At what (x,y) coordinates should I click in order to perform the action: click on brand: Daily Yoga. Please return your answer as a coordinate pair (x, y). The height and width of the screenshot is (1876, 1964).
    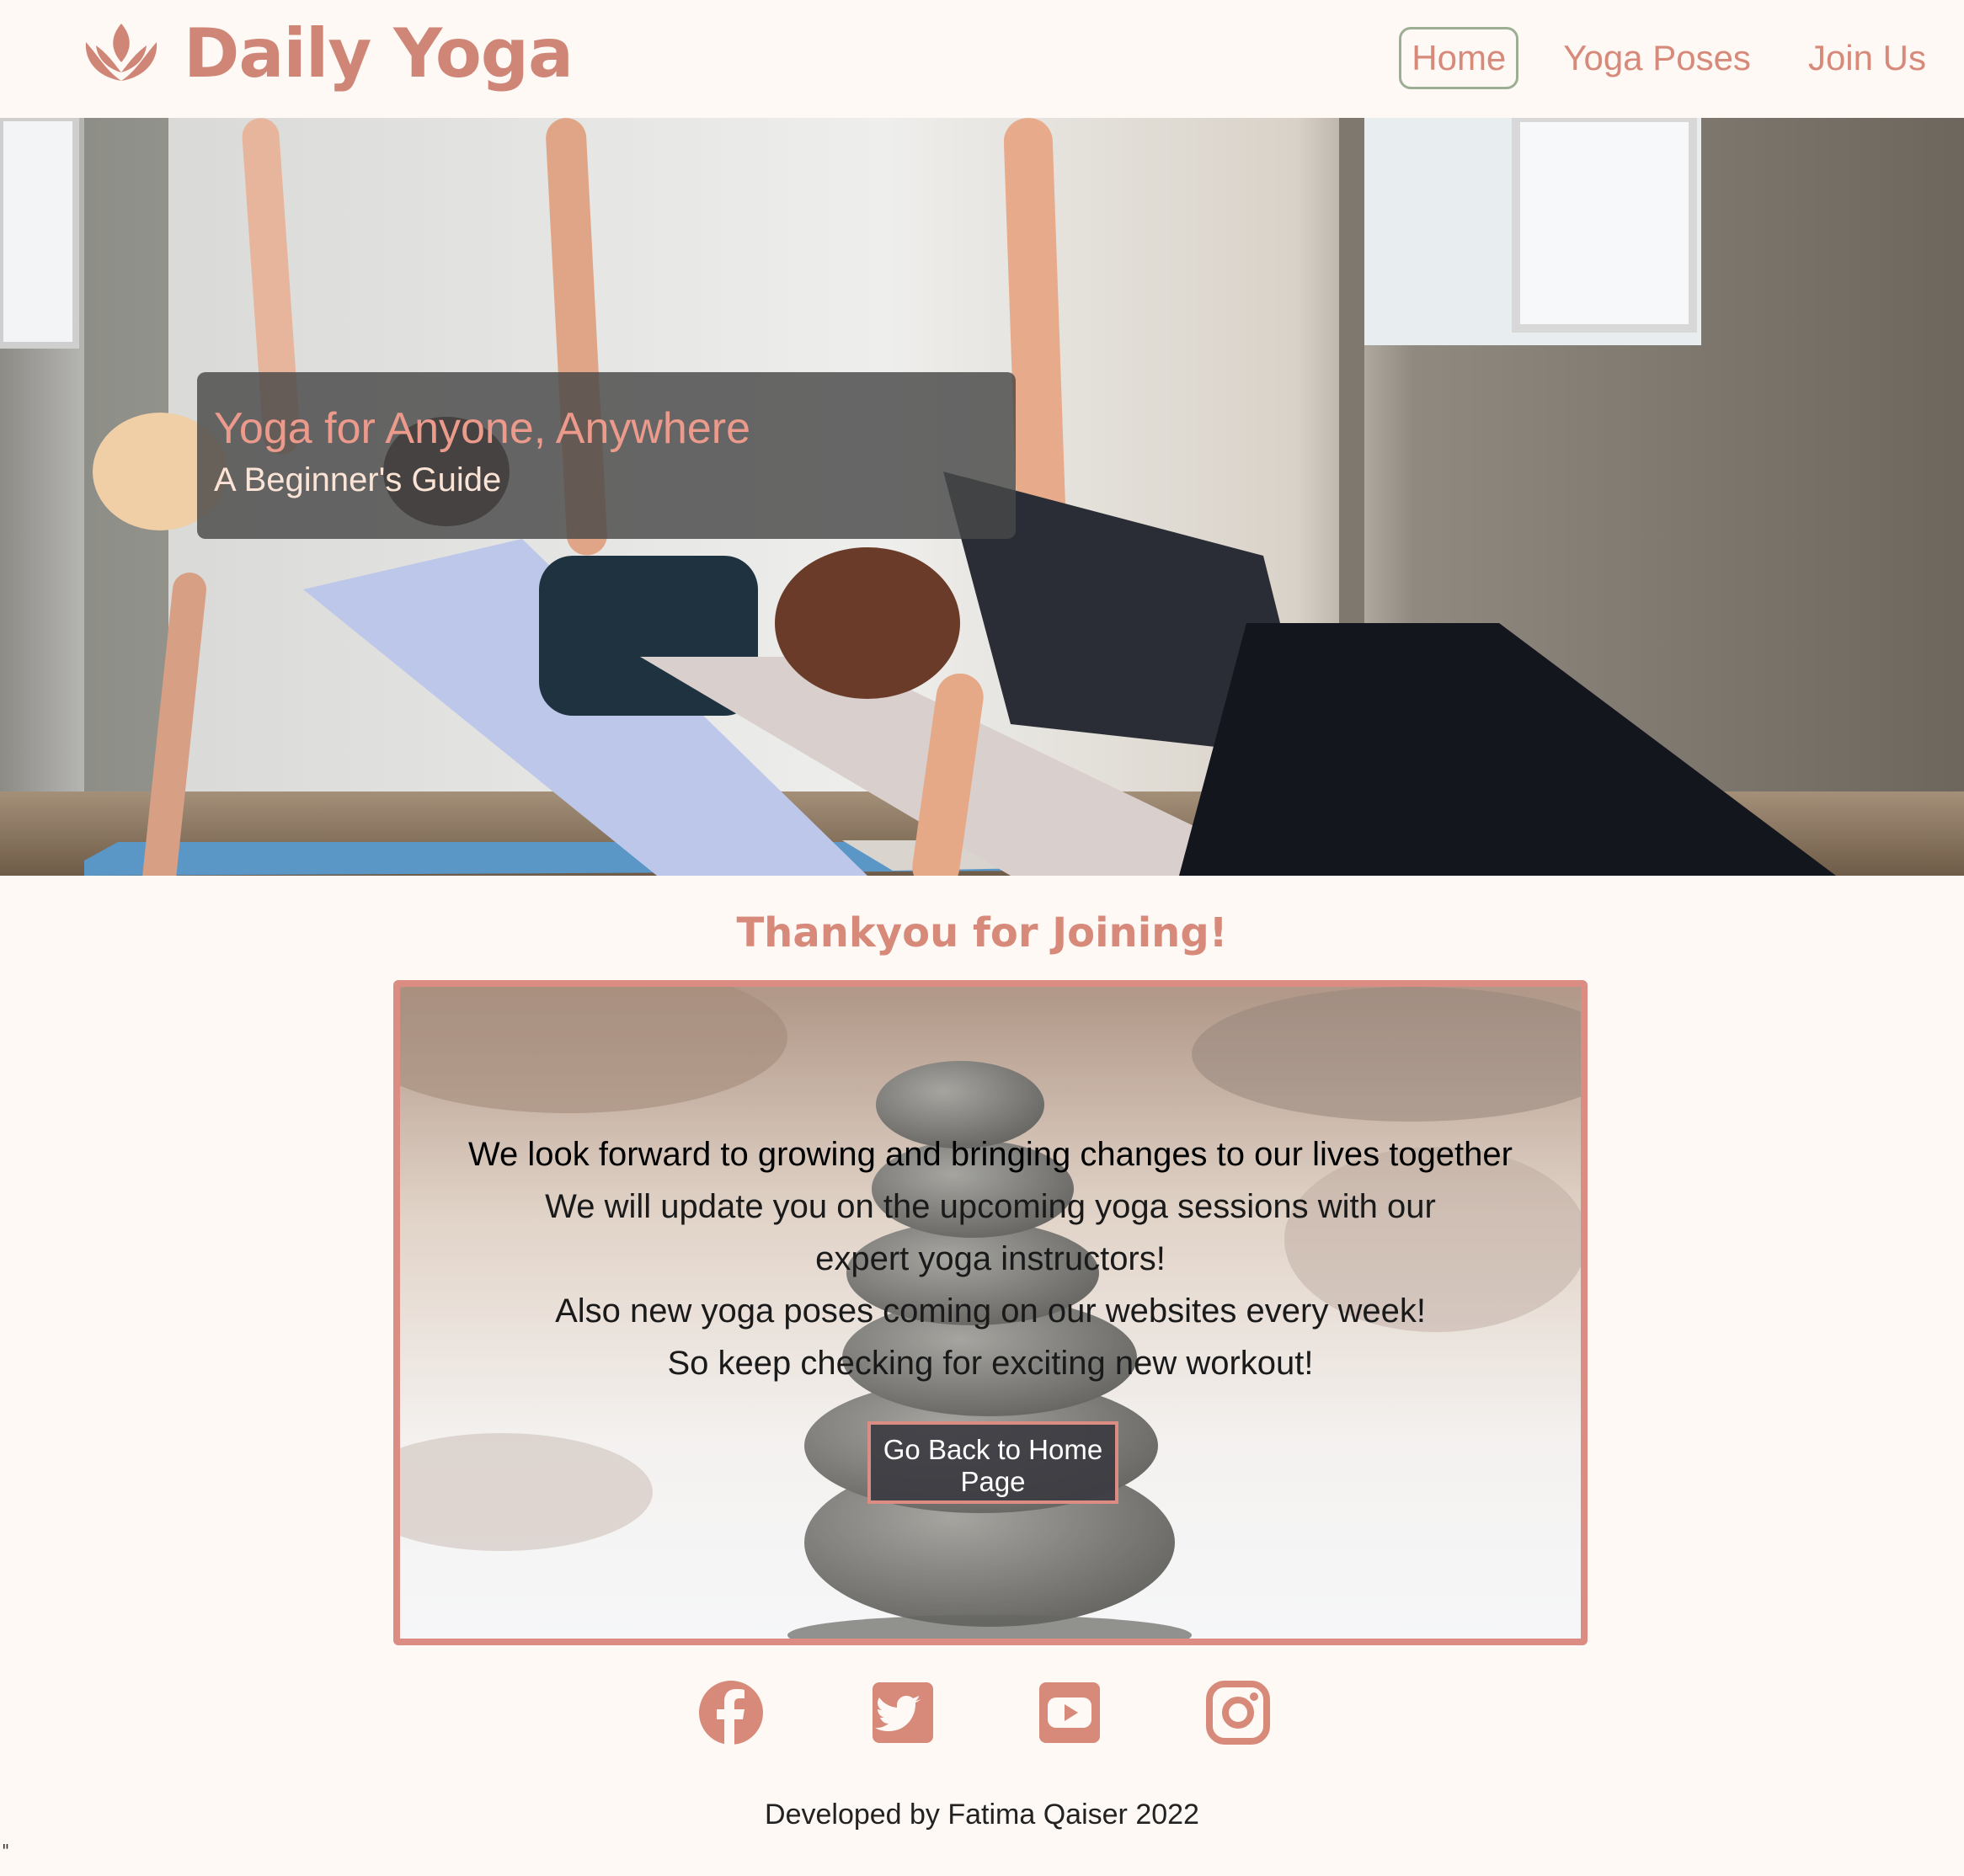
    Looking at the image, I should click on (327, 54).